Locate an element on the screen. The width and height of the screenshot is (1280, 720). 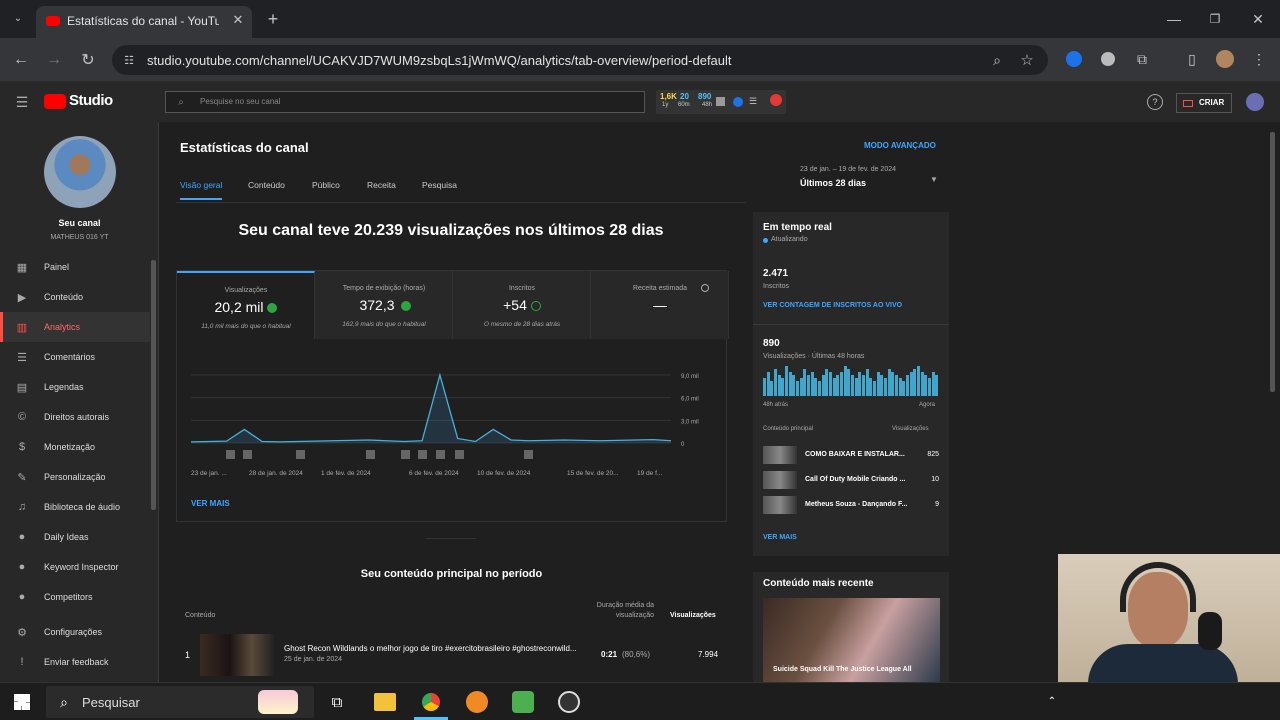
sidebar-item-competitors: ● Competitors is located at coordinates (75, 597).